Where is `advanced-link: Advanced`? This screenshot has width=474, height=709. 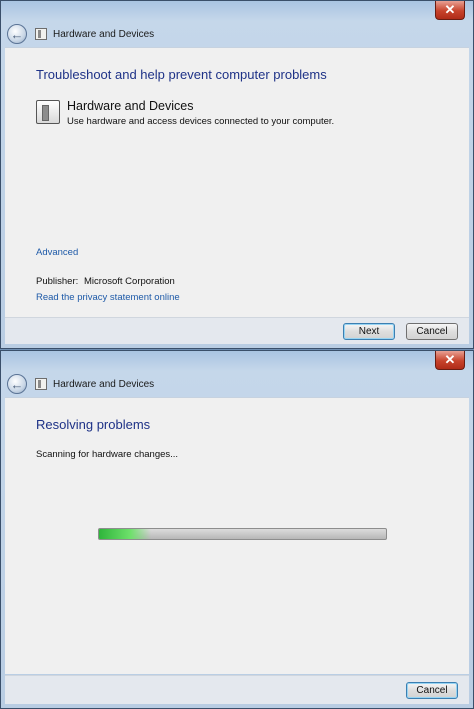 advanced-link: Advanced is located at coordinates (57, 252).